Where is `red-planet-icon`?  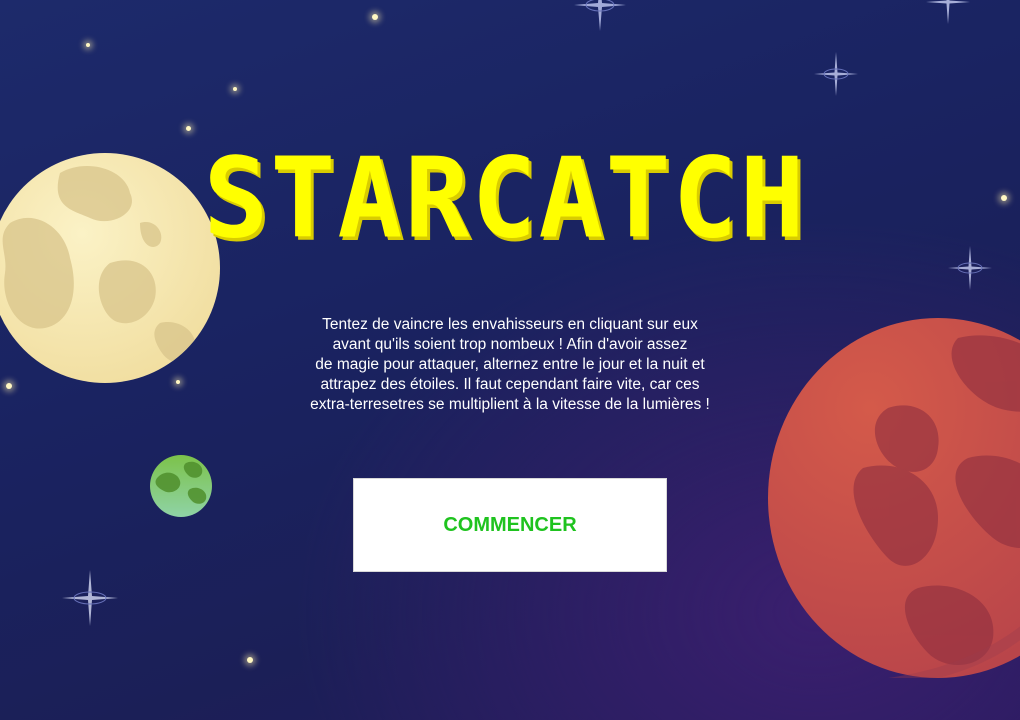
red-planet-icon is located at coordinates (894, 498).